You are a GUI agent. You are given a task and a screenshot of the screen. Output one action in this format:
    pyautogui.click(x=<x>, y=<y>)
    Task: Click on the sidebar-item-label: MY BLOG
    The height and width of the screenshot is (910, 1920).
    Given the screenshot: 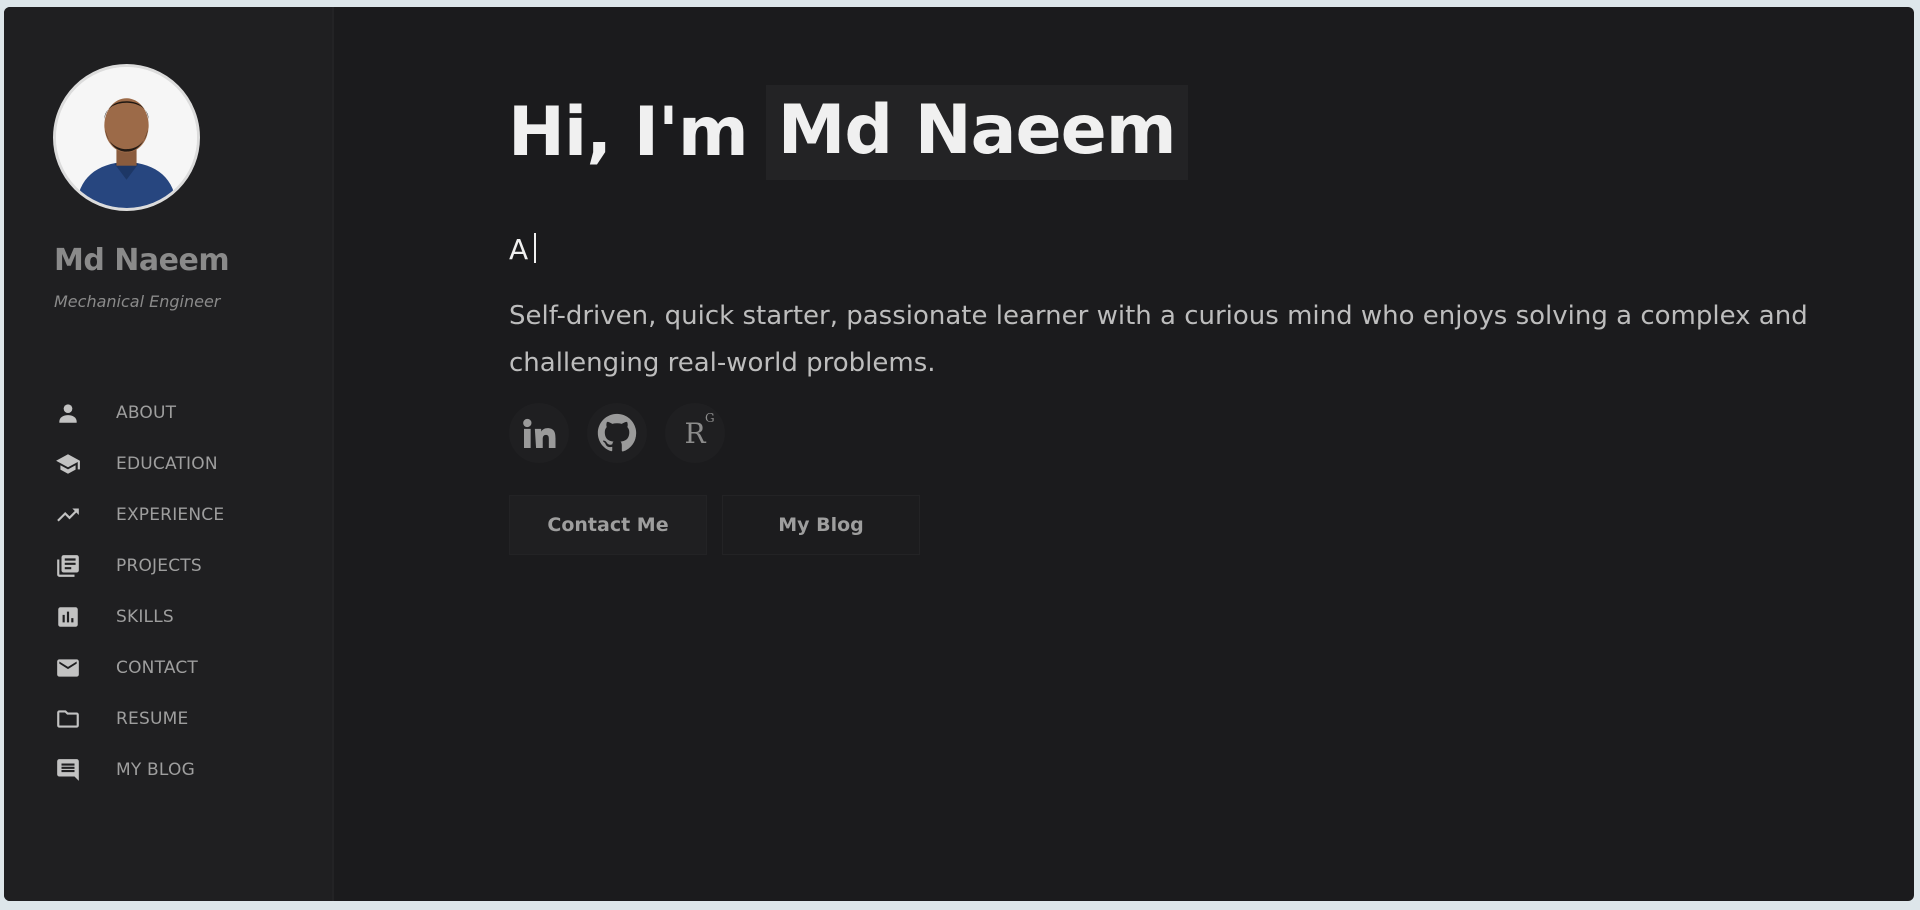 What is the action you would take?
    pyautogui.click(x=155, y=769)
    